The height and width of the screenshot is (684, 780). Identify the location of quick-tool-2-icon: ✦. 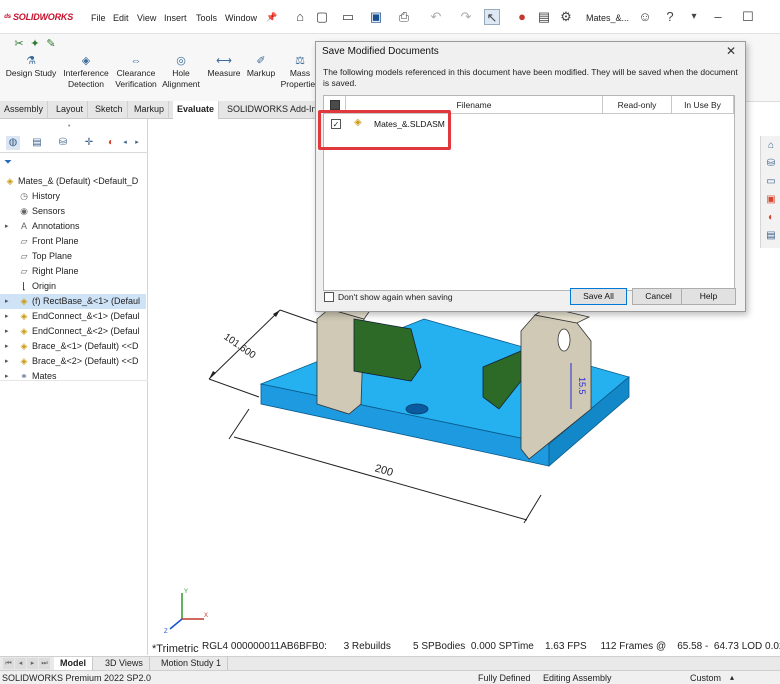
(35, 44).